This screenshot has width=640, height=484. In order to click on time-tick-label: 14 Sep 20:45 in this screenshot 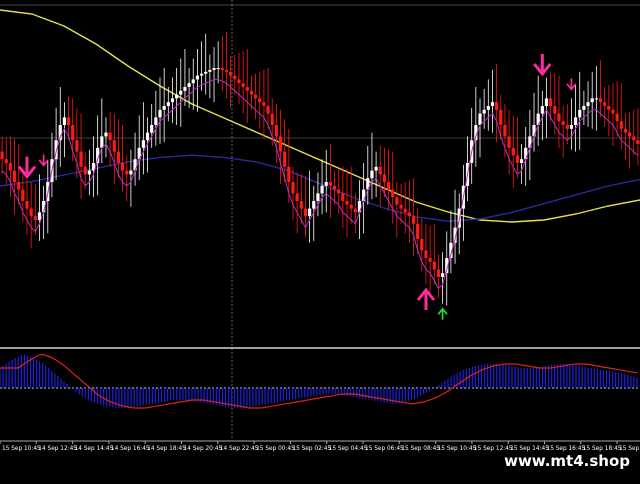, I will do `click(203, 449)`.